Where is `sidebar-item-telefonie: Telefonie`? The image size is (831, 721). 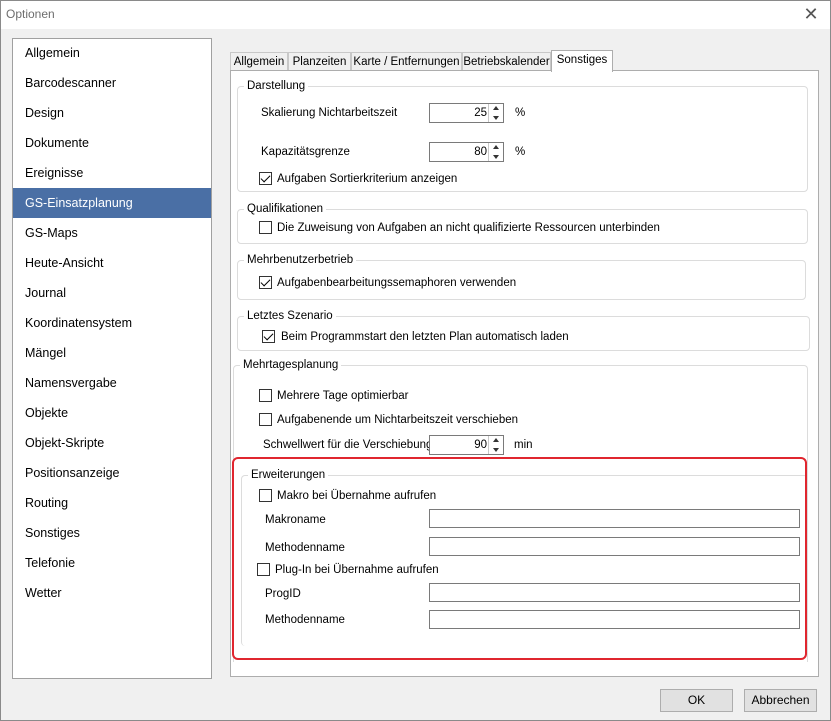
sidebar-item-telefonie: Telefonie is located at coordinates (112, 563).